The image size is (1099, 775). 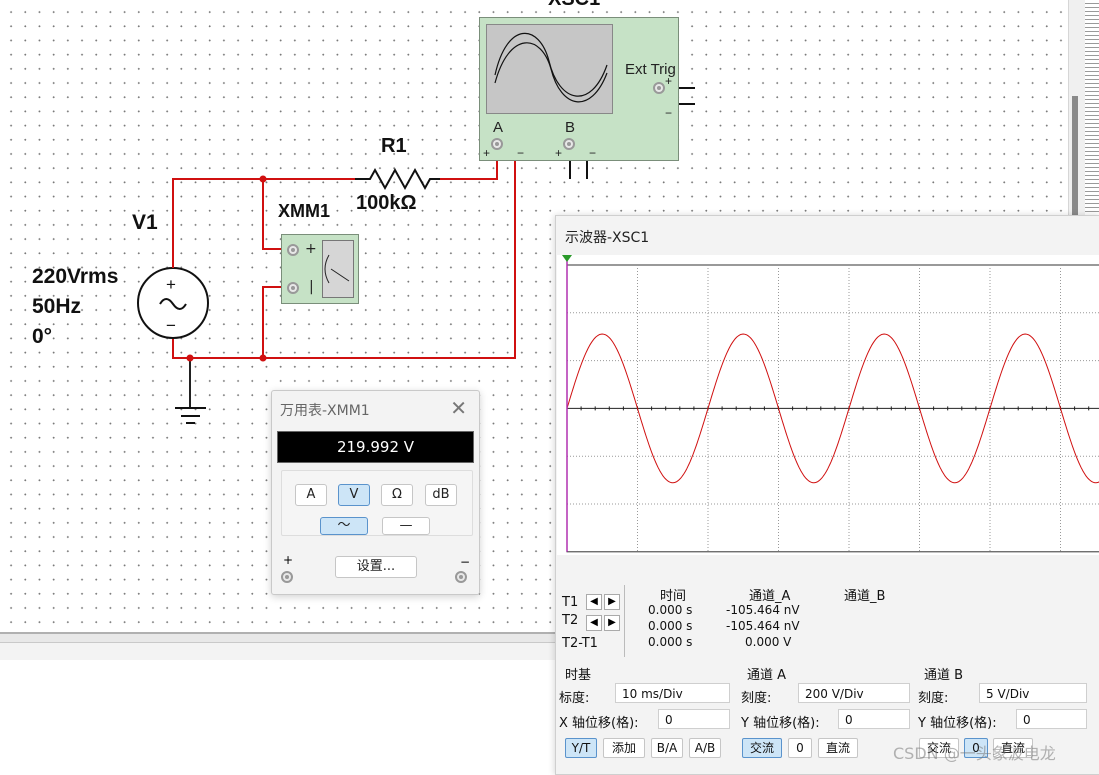 What do you see at coordinates (574, 698) in the screenshot?
I see `timebase-scale-label: 标度:` at bounding box center [574, 698].